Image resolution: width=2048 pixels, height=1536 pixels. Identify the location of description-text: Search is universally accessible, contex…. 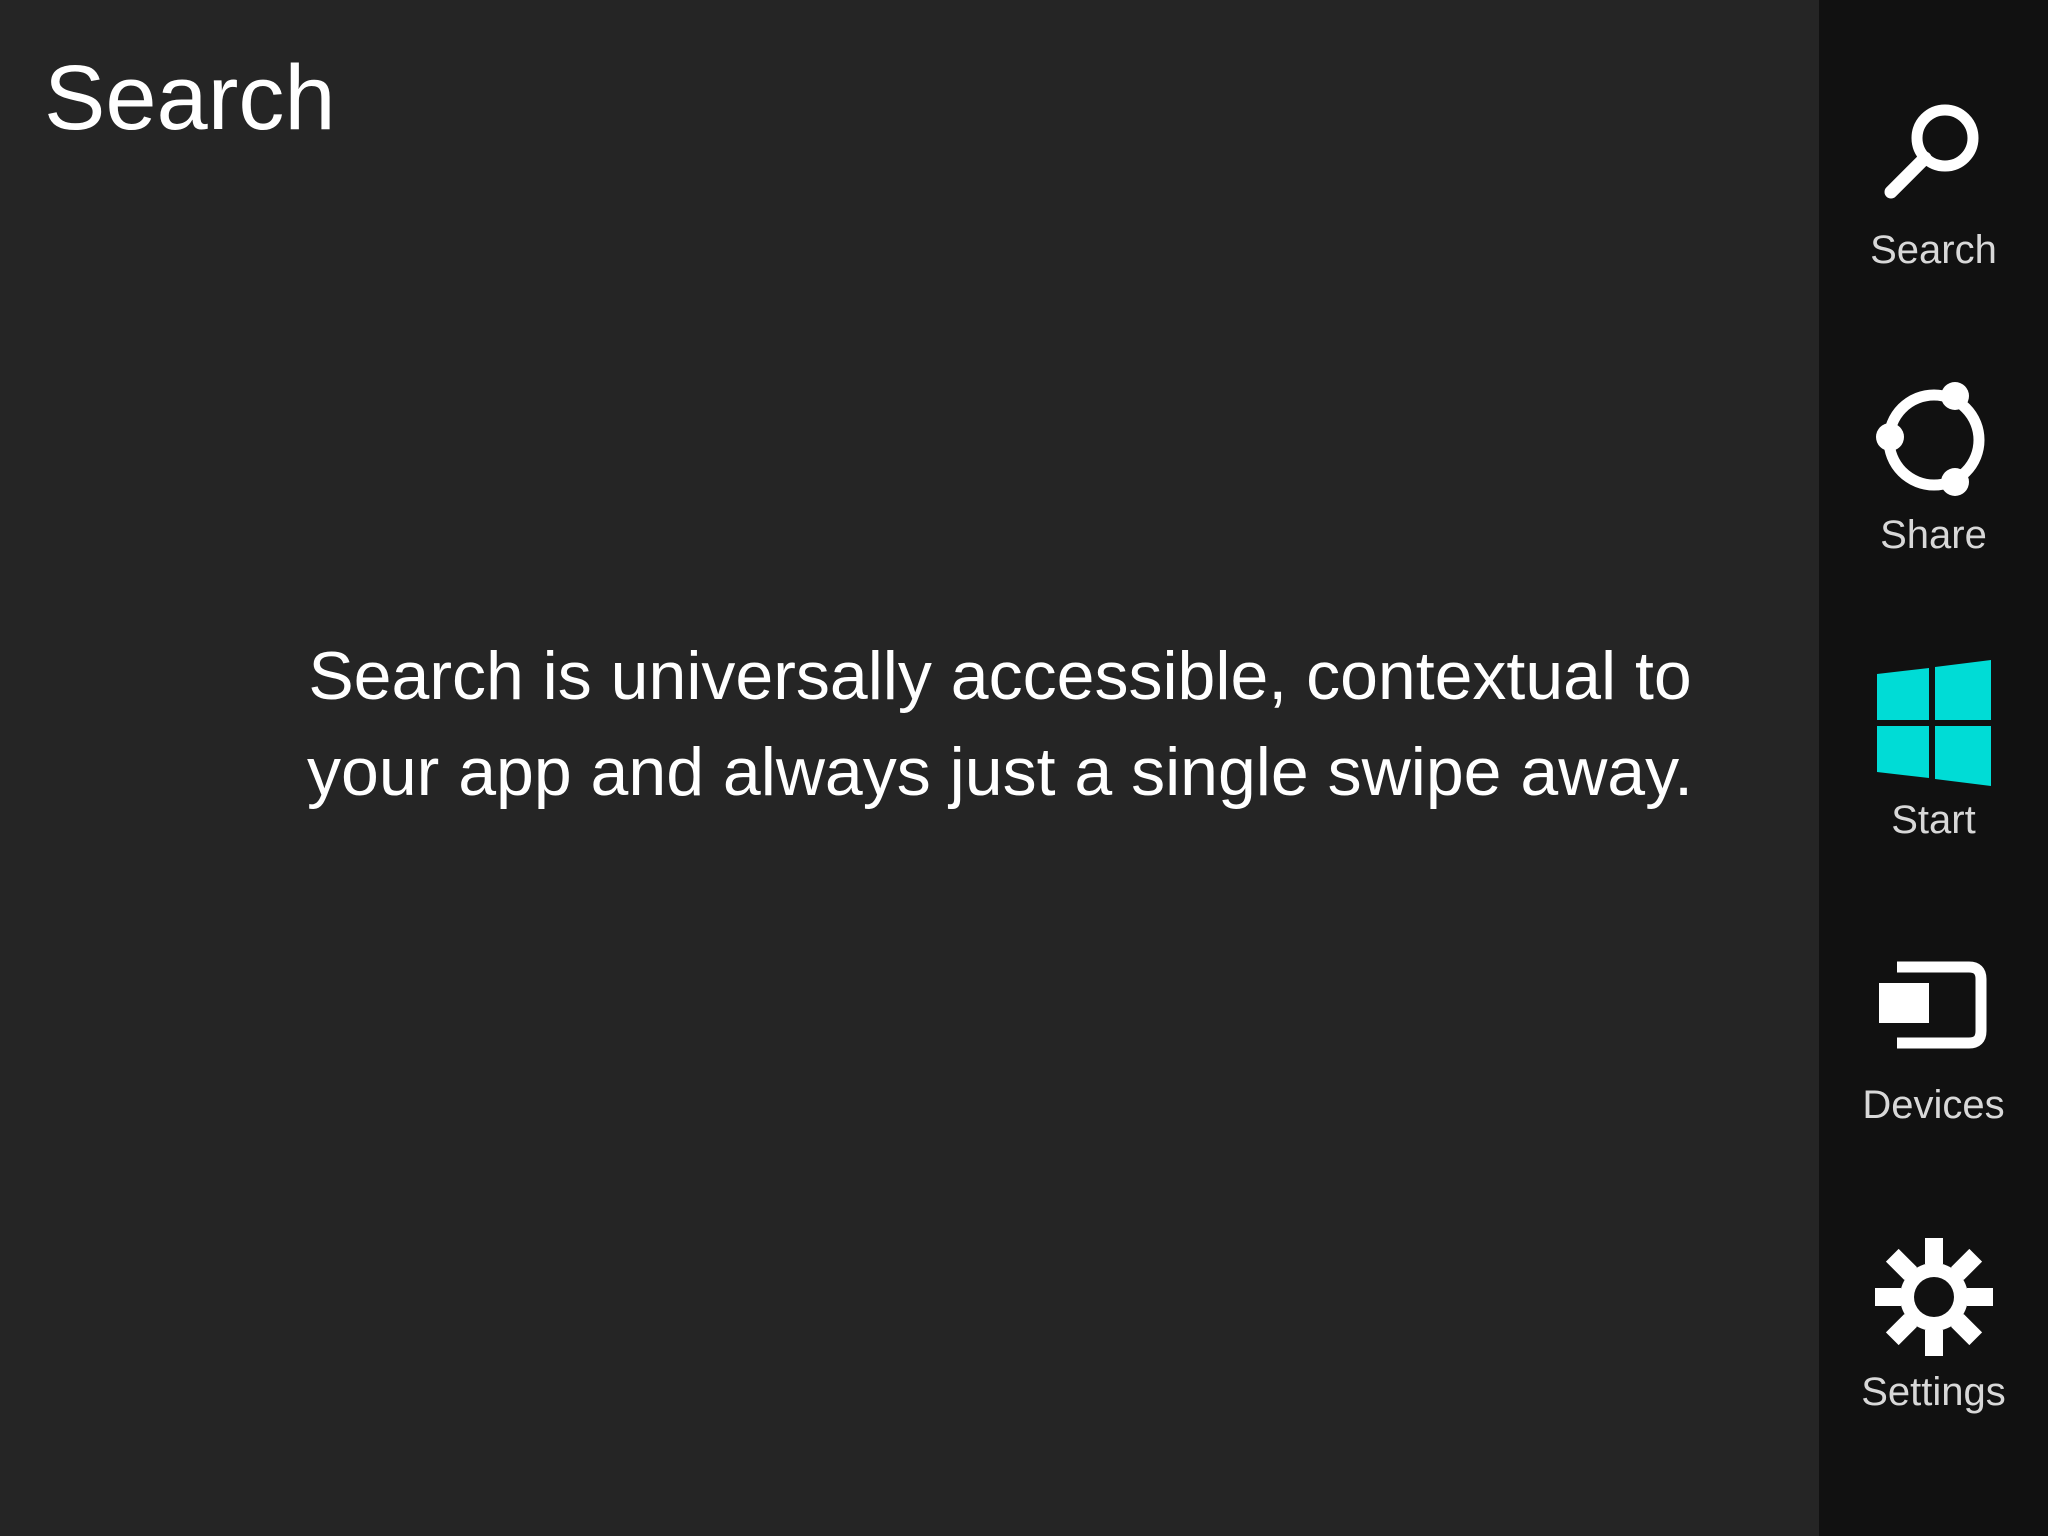
(1000, 724).